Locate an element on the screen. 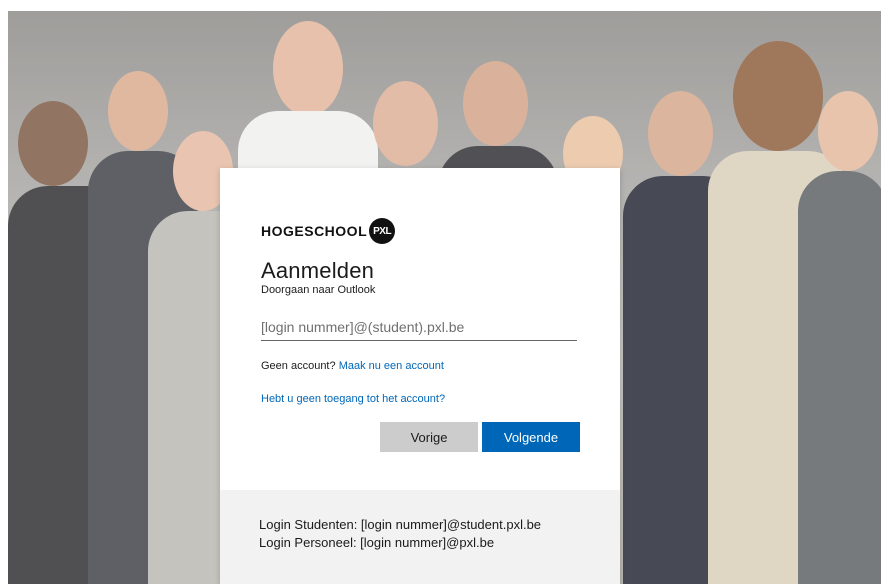 The width and height of the screenshot is (881, 584). logo-text: HOGESCHOOL is located at coordinates (314, 231).